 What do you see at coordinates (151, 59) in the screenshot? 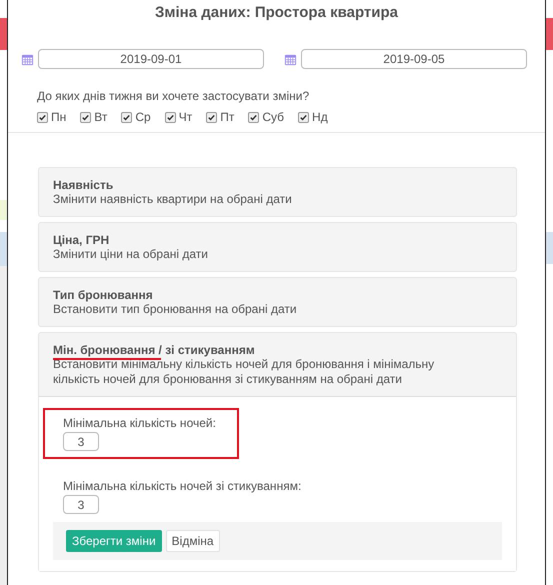
I see `start-date-field: 2019-09-01` at bounding box center [151, 59].